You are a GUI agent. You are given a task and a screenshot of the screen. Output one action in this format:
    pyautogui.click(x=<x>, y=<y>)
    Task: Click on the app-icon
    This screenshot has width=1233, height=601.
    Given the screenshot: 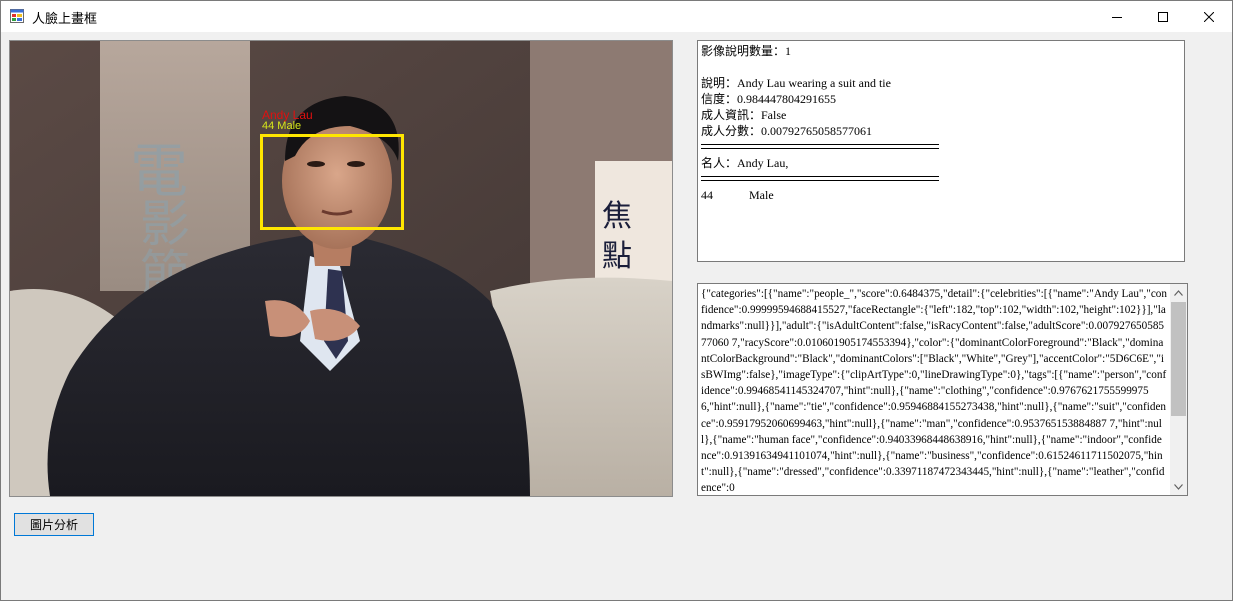 What is the action you would take?
    pyautogui.click(x=17, y=16)
    